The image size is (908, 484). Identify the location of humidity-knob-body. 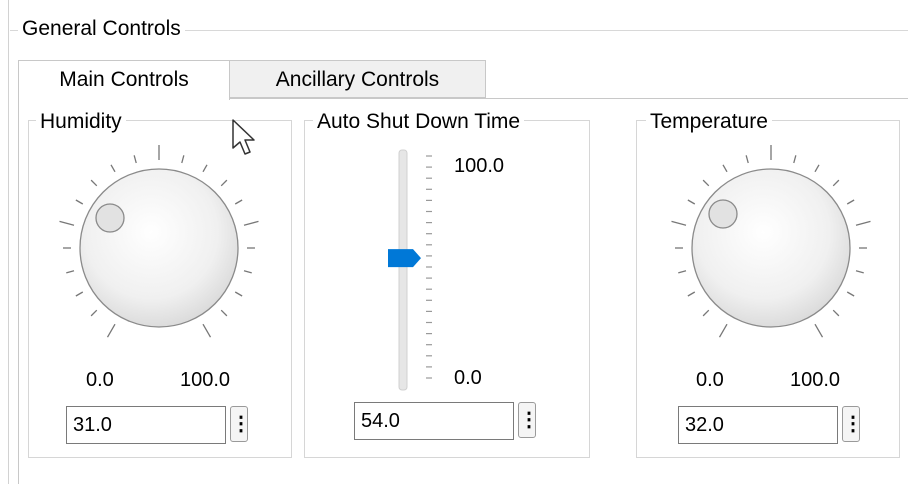
(159, 248).